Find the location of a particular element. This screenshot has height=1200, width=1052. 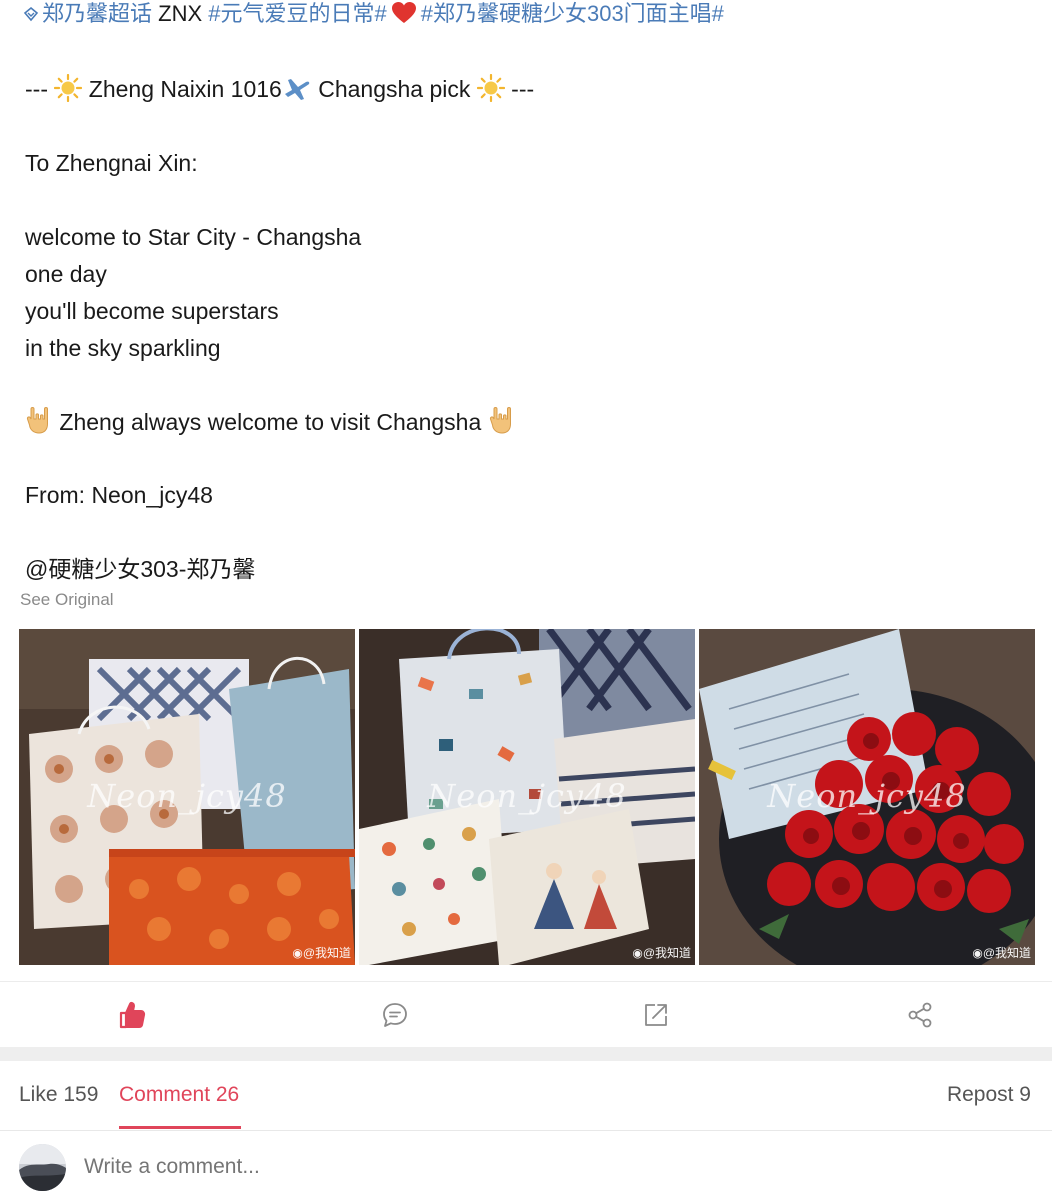

sun-icon is located at coordinates (68, 88).